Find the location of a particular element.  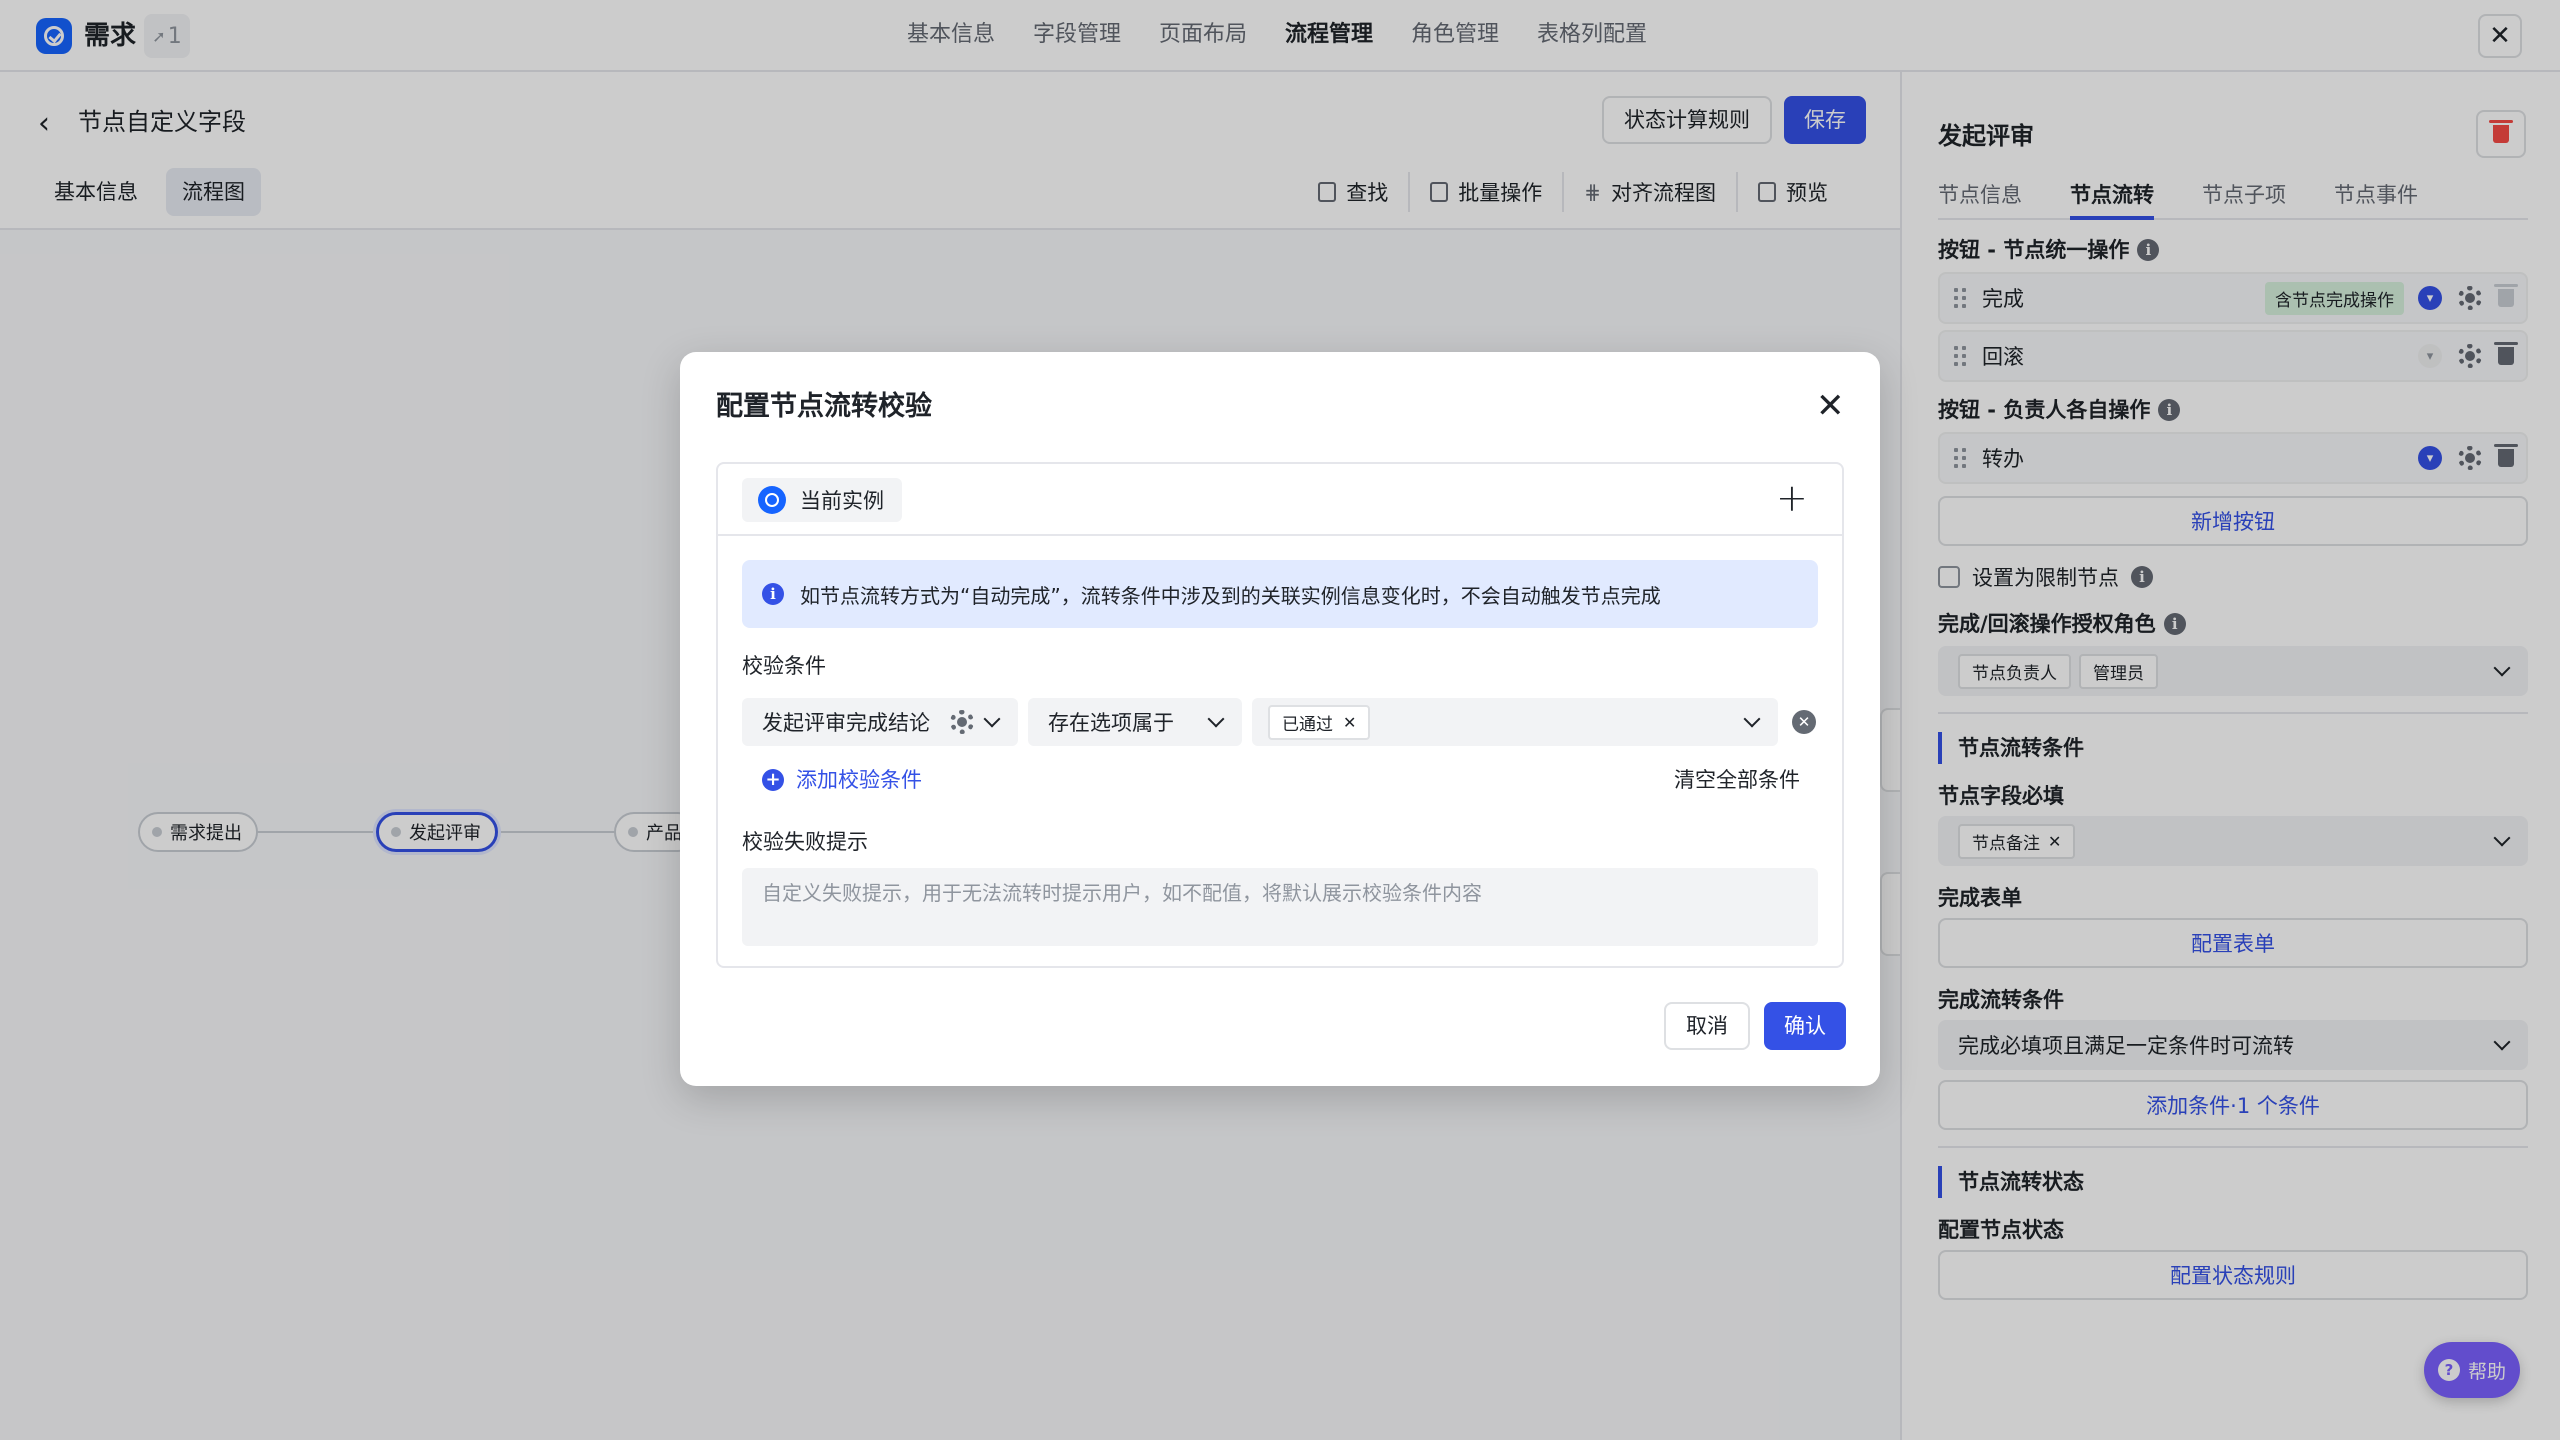

cancel-button: 取消 is located at coordinates (1707, 1026).